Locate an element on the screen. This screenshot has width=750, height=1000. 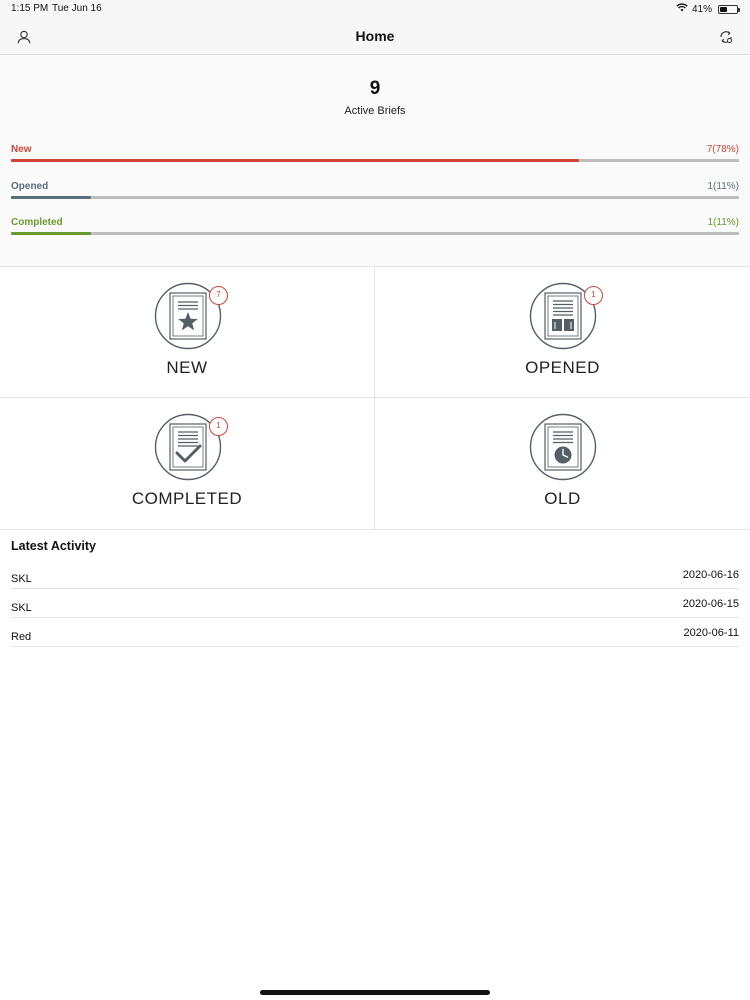
tile-opened: 1 OPENED is located at coordinates (562, 332).